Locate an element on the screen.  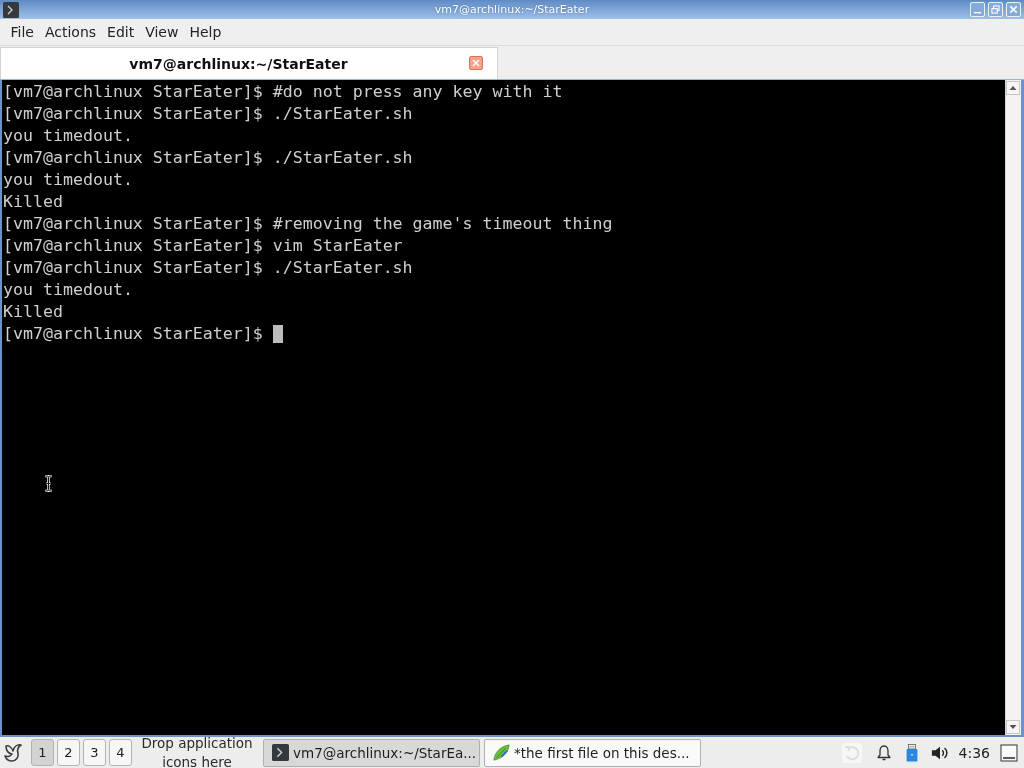
scrollbar-track is located at coordinates (1013, 407).